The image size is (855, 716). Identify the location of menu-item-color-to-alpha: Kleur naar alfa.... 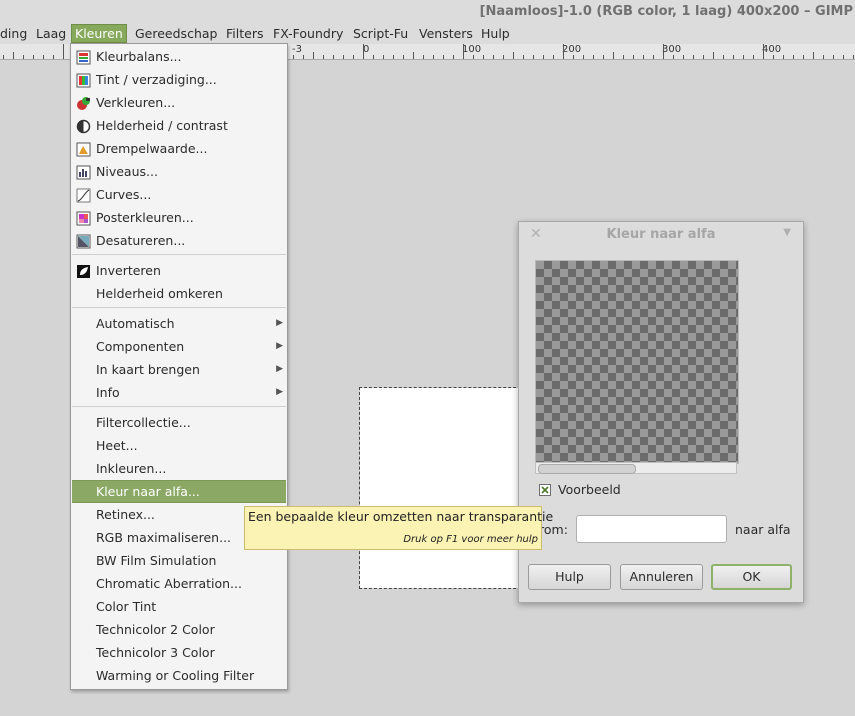
(179, 491).